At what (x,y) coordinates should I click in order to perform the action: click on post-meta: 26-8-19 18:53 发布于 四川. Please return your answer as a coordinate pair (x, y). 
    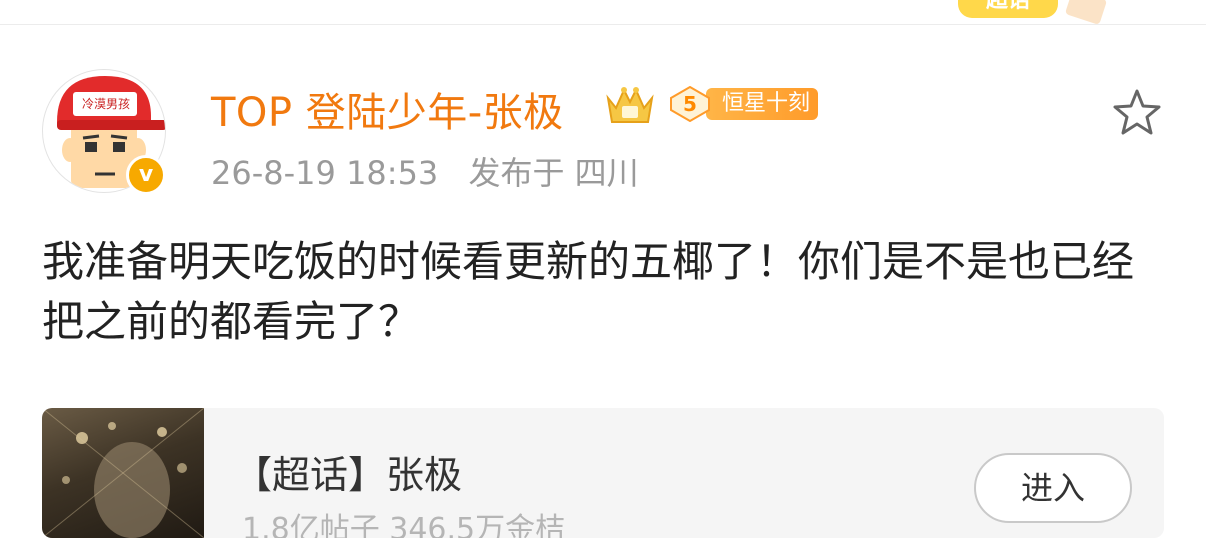
    Looking at the image, I should click on (425, 171).